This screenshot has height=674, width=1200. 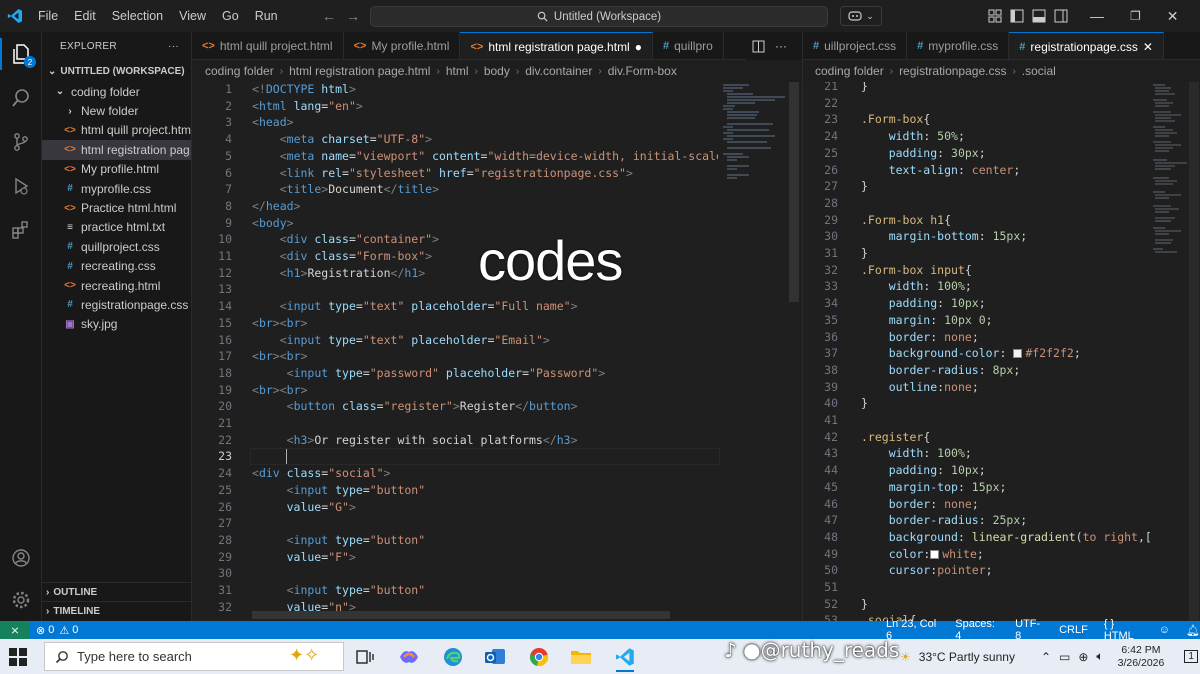 I want to click on timeline-section: › TIMELINE, so click(x=117, y=610).